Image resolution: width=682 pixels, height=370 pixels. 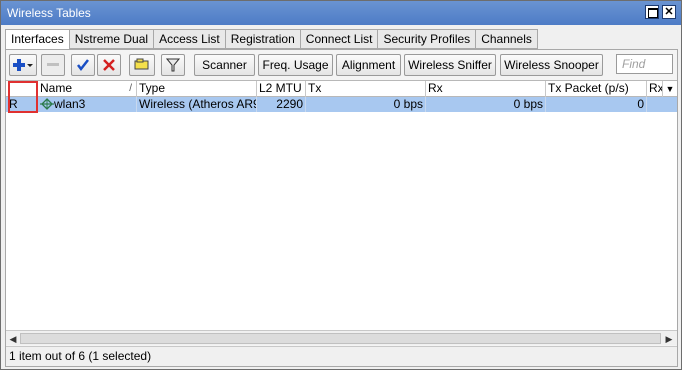 I want to click on tab-access-list: Access List, so click(x=190, y=39).